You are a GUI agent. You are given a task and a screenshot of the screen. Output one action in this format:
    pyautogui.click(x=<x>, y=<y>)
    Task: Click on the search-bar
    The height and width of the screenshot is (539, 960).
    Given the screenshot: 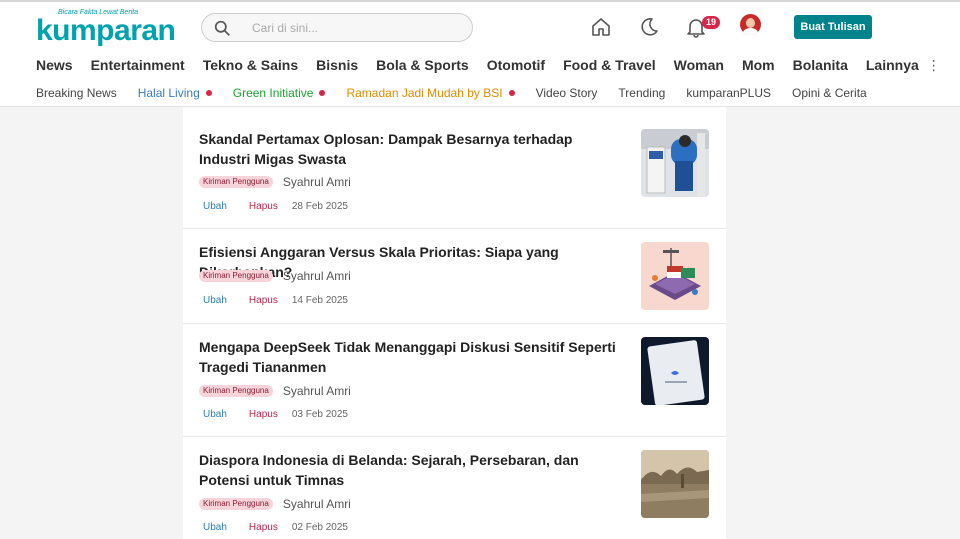 What is the action you would take?
    pyautogui.click(x=337, y=27)
    